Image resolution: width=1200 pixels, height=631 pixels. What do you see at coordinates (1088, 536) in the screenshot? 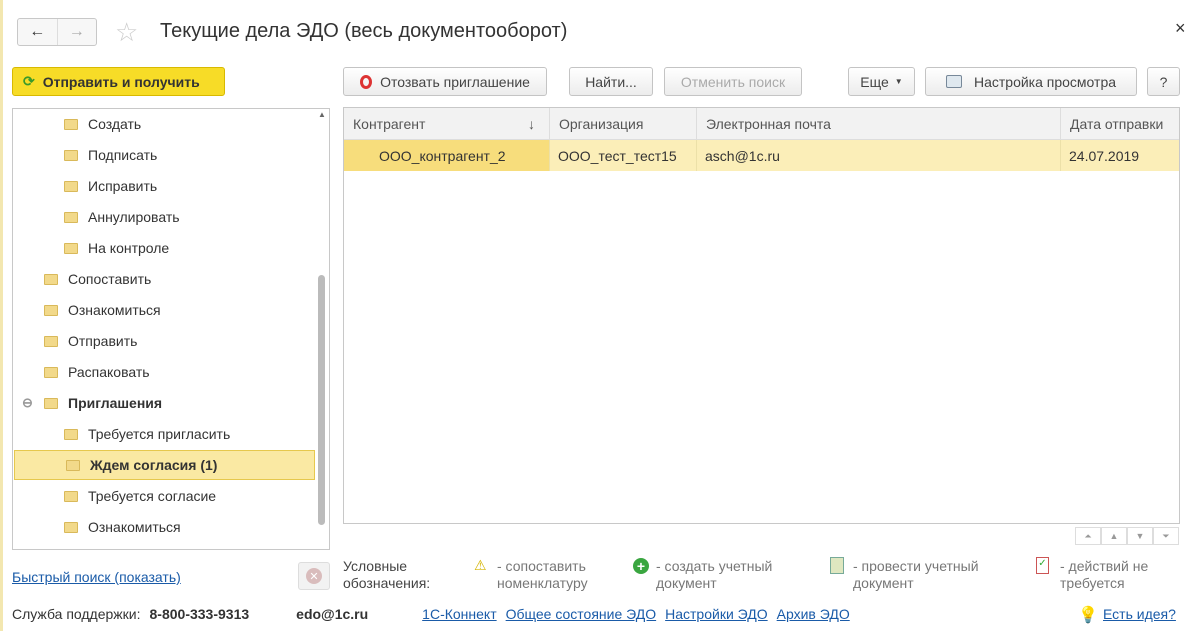
I see `first-page-icon: ⏶` at bounding box center [1088, 536].